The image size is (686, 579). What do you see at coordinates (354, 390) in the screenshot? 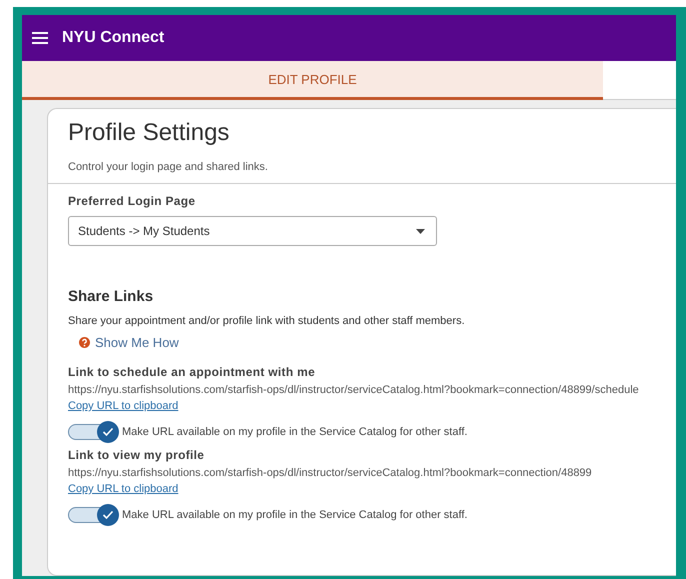
I see `url-text: https://nyu.starfishsolutions.com/starfish-ops/dl/instructor/serviceCatalog.html?bookmark=connection/48899/schedule` at bounding box center [354, 390].